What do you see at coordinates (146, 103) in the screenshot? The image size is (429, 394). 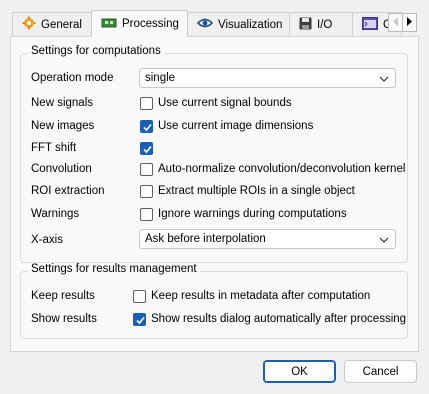 I see `new-signals-checkbox` at bounding box center [146, 103].